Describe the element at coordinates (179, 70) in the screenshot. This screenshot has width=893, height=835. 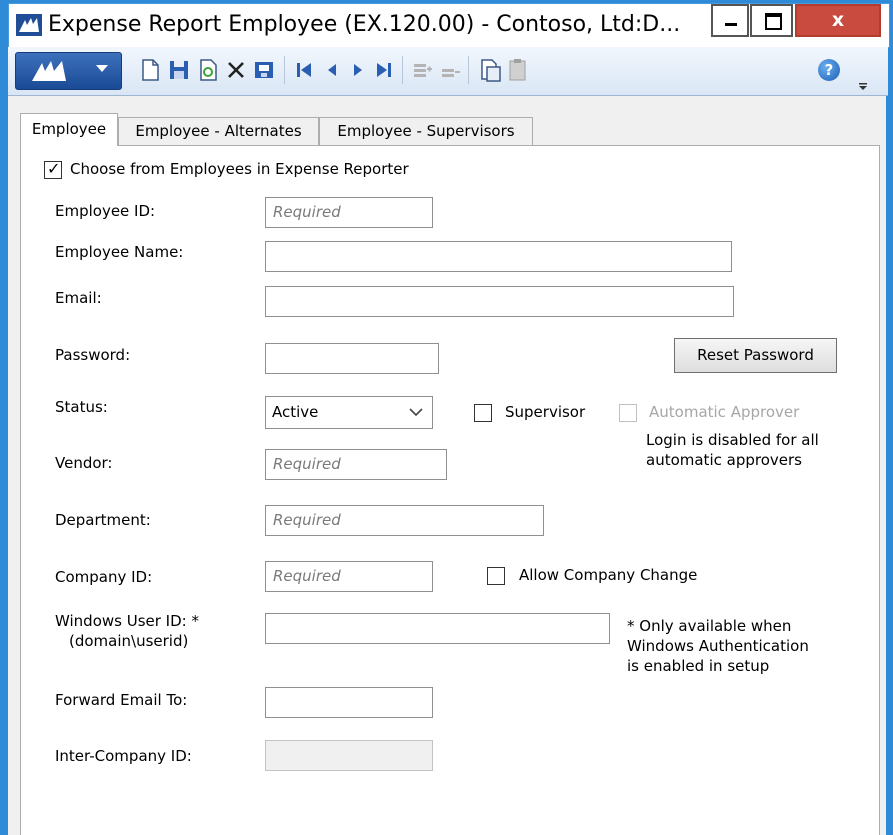
I see `save-icon` at that location.